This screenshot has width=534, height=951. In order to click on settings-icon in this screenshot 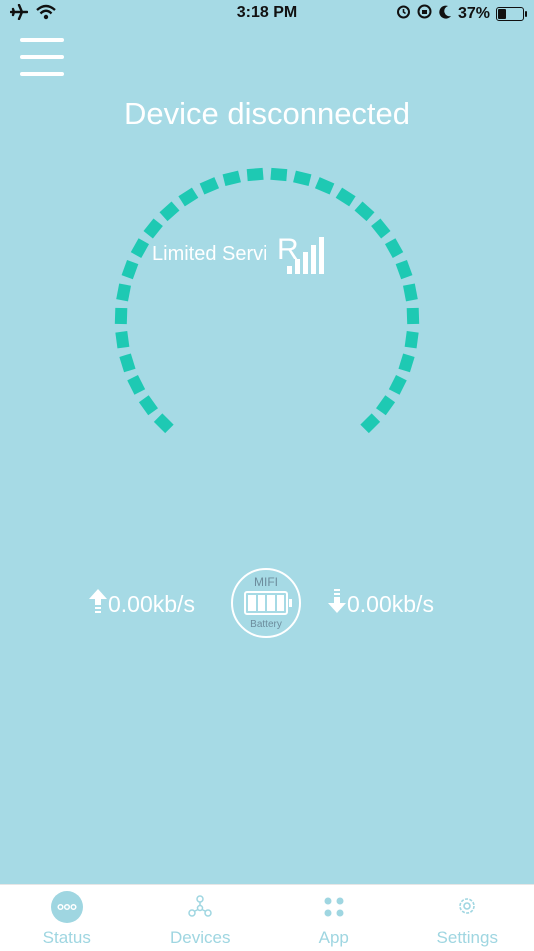, I will do `click(467, 908)`.